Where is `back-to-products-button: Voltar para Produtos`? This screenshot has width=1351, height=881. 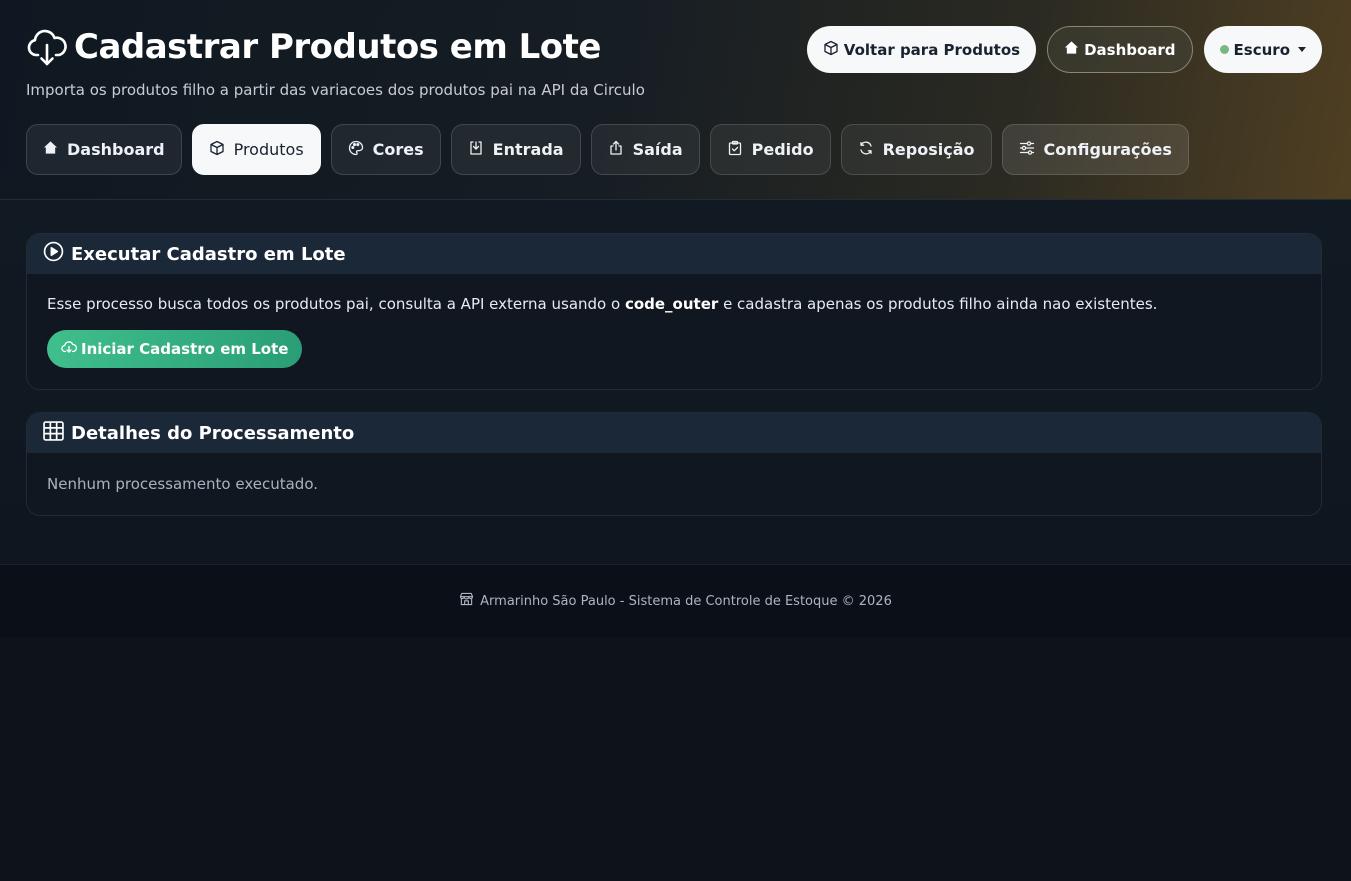
back-to-products-button: Voltar para Produtos is located at coordinates (921, 49).